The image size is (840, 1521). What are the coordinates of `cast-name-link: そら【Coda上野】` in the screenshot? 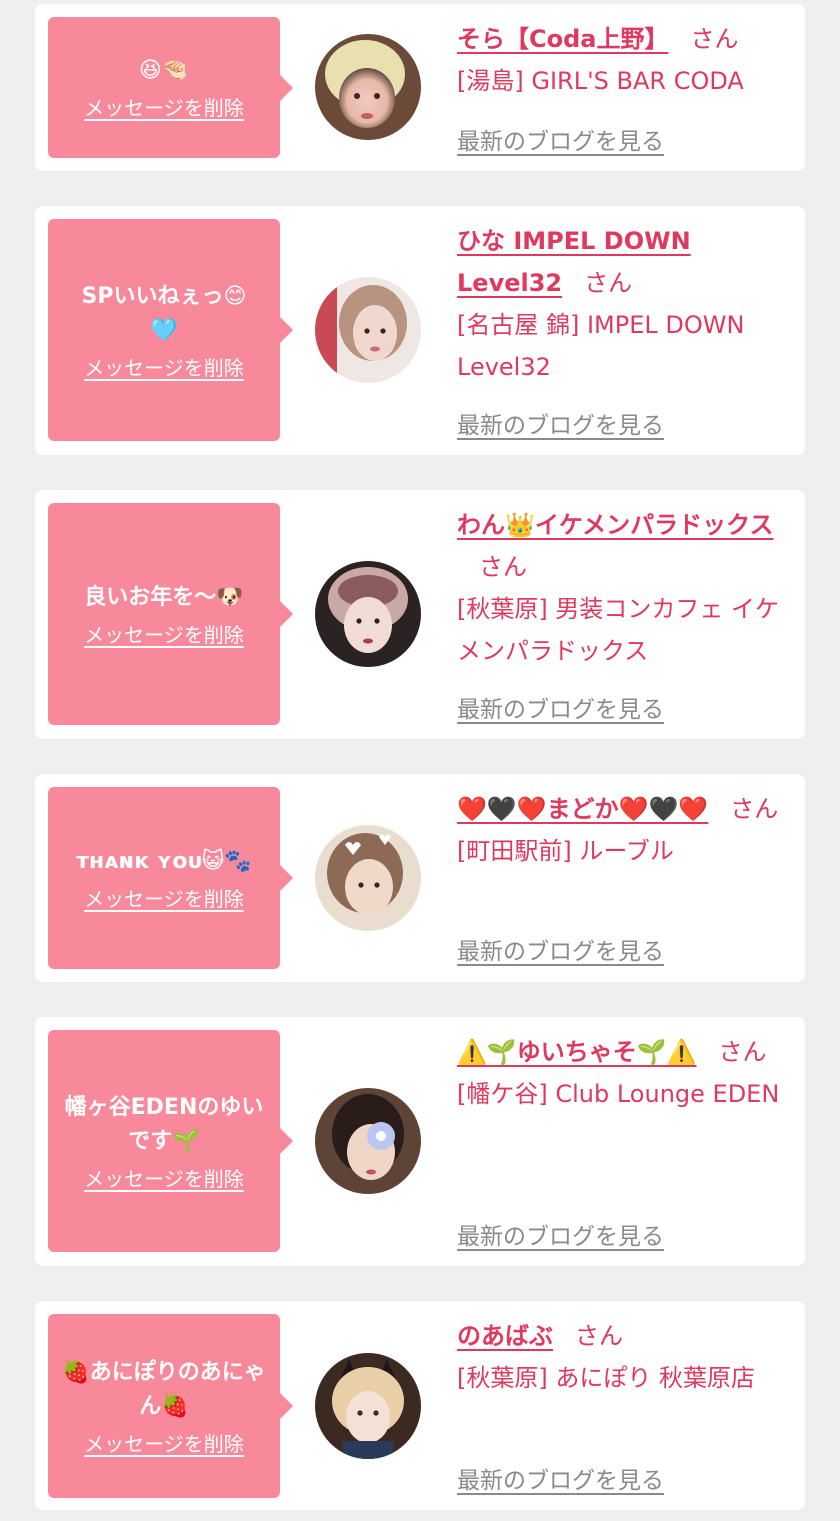 It's located at (562, 39).